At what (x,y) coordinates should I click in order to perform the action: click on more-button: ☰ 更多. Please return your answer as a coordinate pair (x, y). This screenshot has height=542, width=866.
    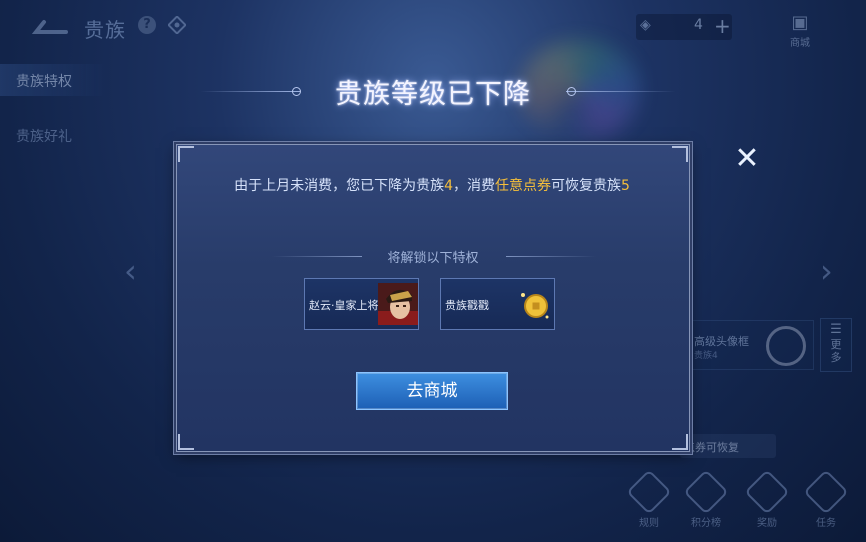
    Looking at the image, I should click on (836, 345).